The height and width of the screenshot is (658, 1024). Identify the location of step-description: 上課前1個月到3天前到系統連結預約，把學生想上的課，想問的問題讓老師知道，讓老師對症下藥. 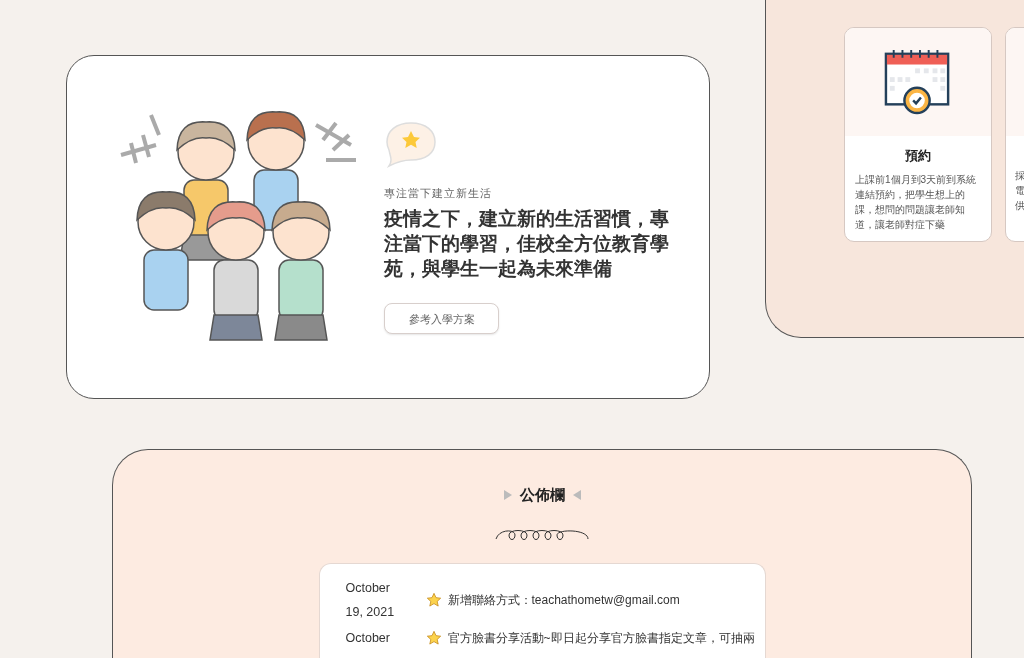
(916, 202).